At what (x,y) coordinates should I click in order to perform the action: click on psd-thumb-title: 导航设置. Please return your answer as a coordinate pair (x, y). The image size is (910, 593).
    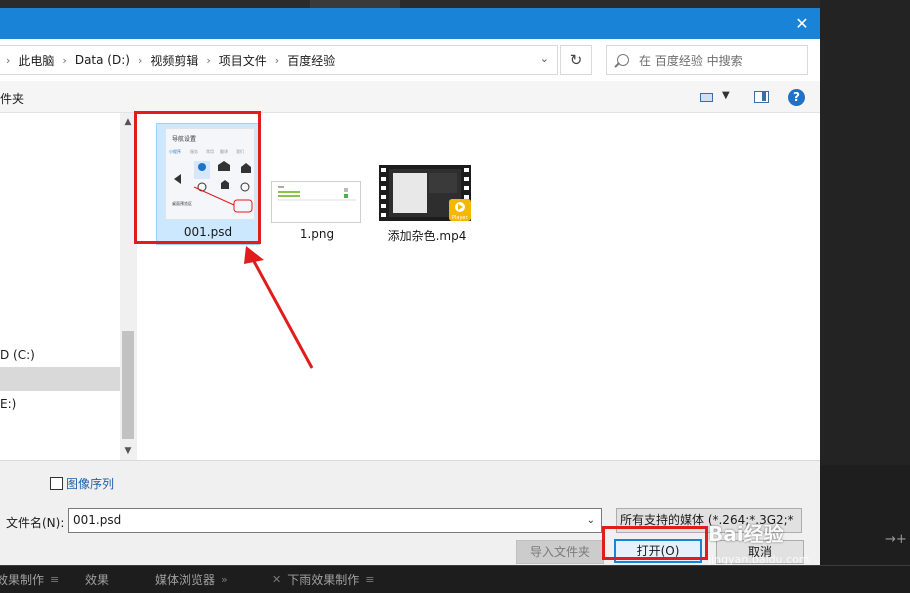
    Looking at the image, I should click on (184, 139).